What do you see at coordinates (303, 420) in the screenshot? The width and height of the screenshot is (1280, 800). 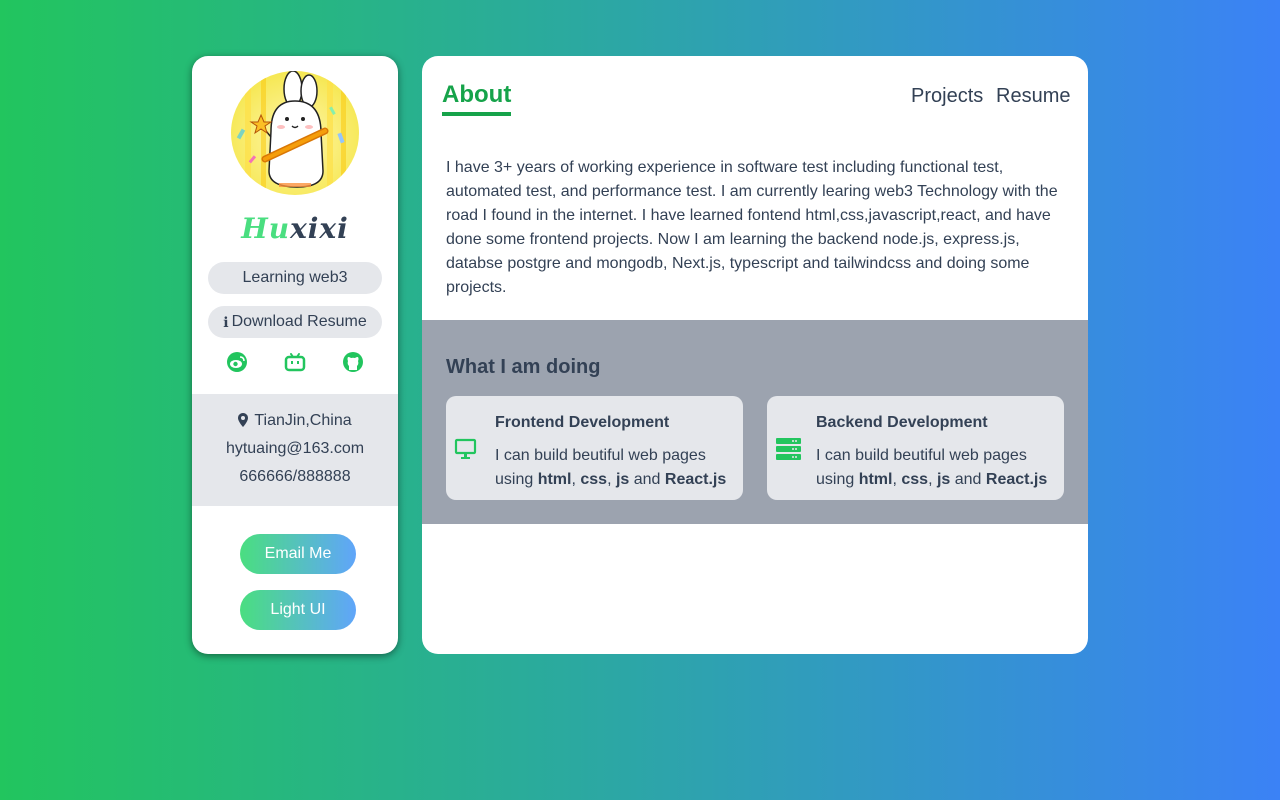 I see `location-text: TianJin,China` at bounding box center [303, 420].